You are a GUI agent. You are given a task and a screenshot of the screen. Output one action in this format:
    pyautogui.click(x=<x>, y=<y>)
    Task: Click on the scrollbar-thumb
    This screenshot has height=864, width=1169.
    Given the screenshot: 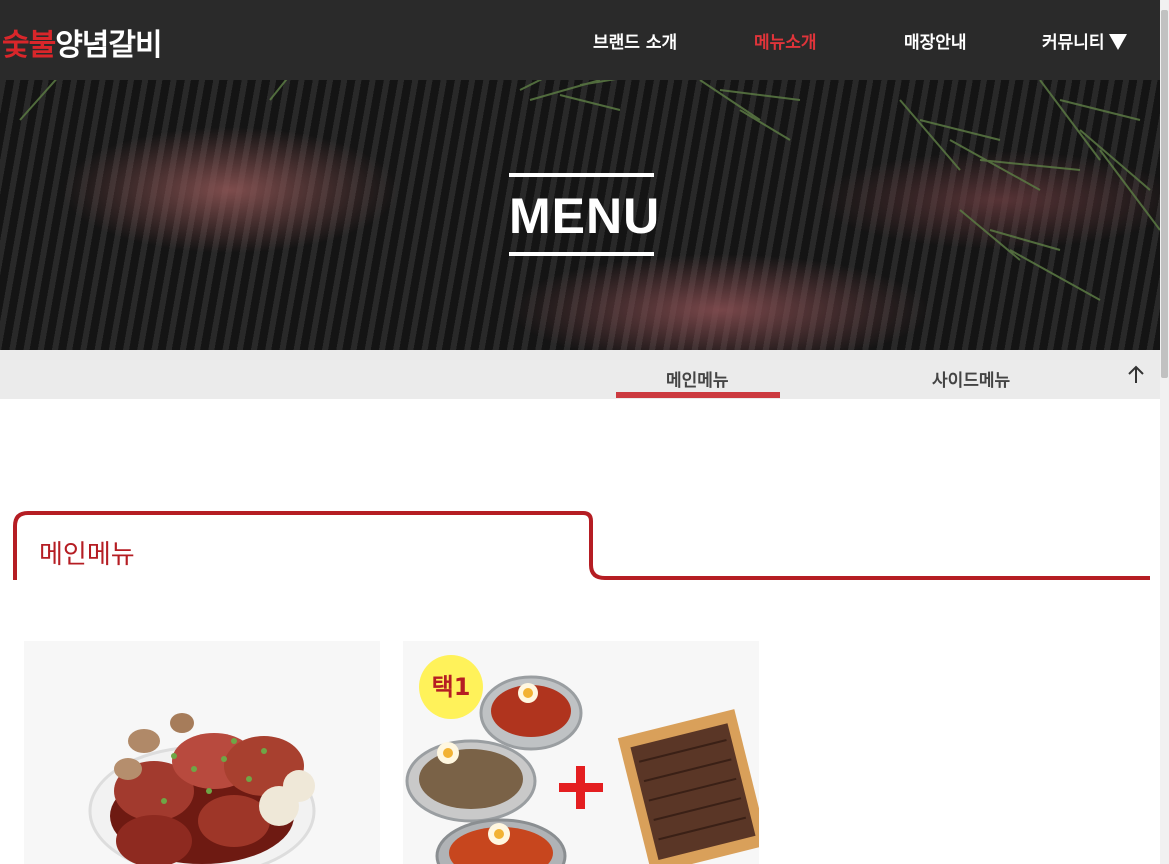 What is the action you would take?
    pyautogui.click(x=1164, y=194)
    